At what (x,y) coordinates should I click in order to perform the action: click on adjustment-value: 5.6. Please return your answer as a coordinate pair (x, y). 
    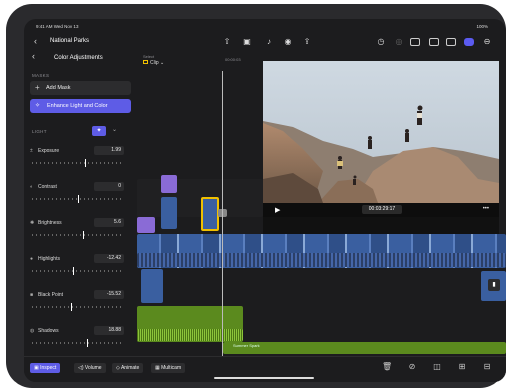
    Looking at the image, I should click on (109, 222).